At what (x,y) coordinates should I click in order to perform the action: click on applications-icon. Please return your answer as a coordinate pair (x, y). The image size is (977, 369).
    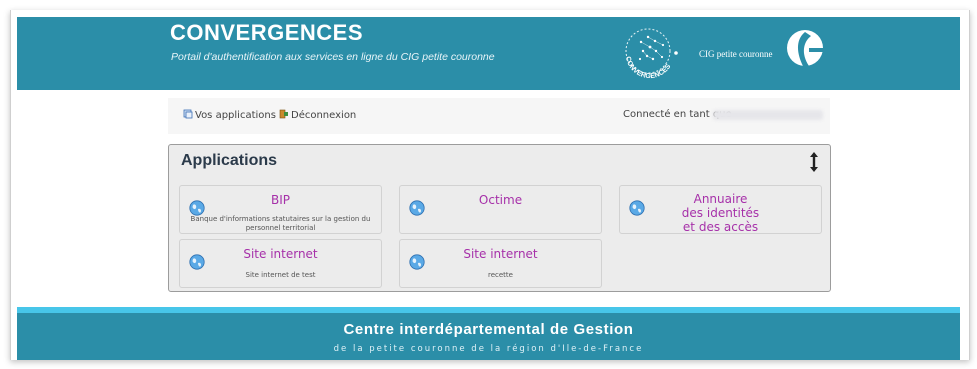
    Looking at the image, I should click on (188, 114).